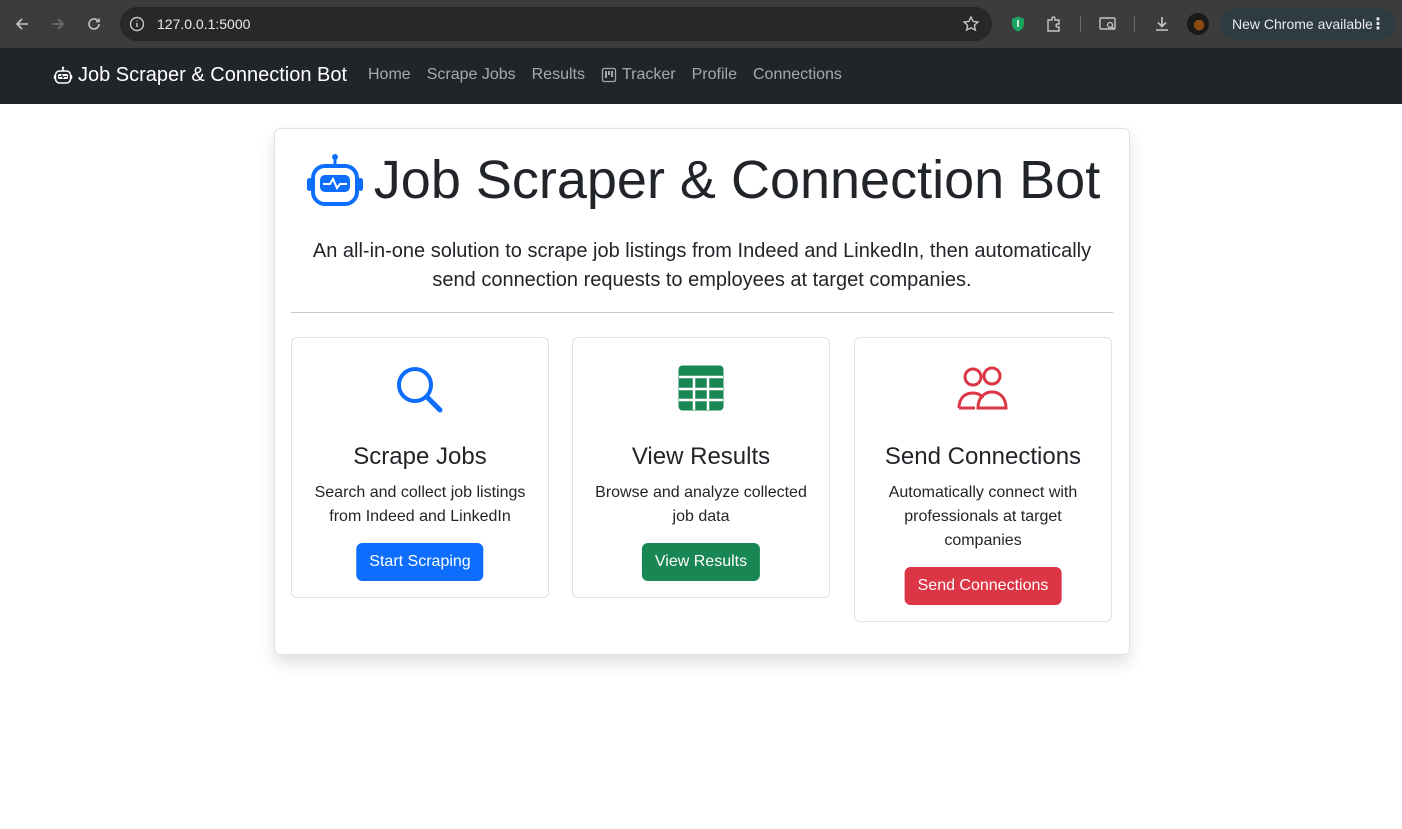  I want to click on navbar-brand: Job Scraper & Connection Bot, so click(200, 75).